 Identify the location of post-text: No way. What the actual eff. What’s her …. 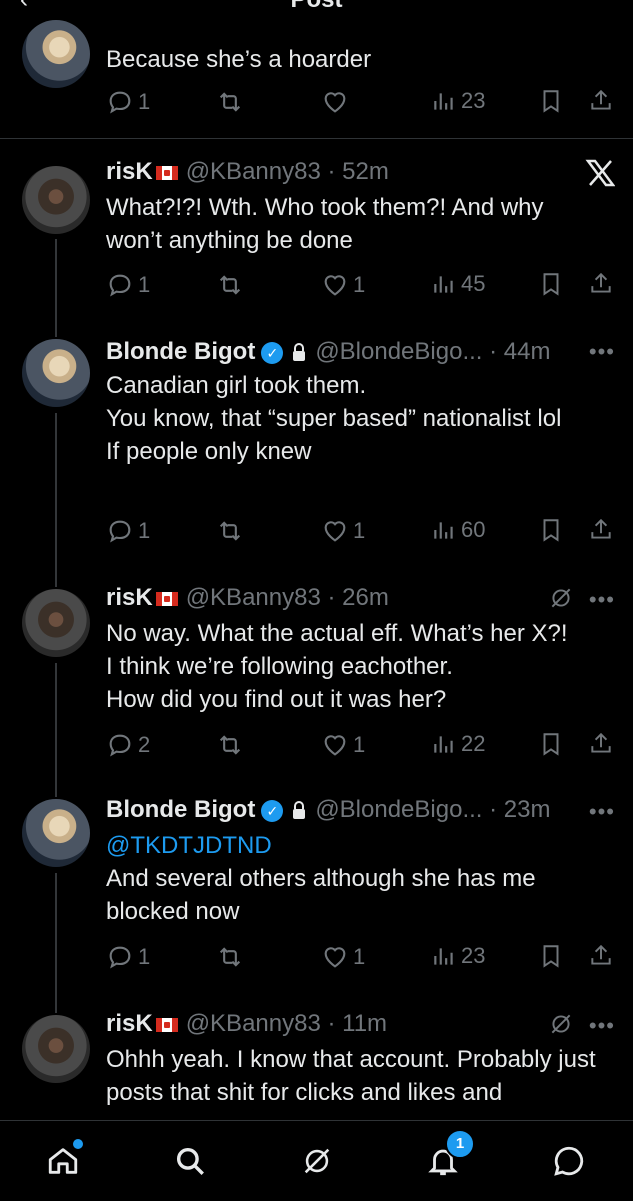
(337, 666).